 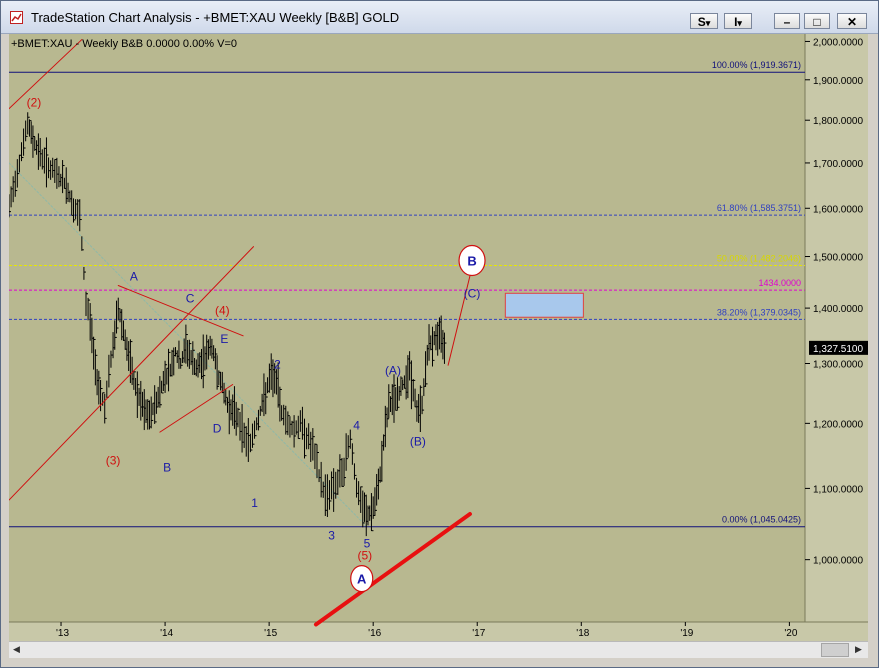 I want to click on y-tick-label: 1,300.0000, so click(x=838, y=365).